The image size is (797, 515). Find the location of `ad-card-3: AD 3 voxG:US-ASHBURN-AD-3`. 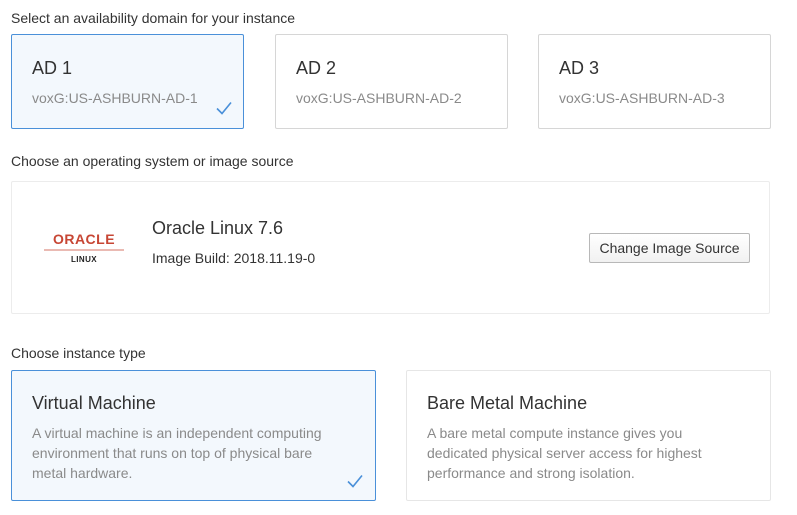

ad-card-3: AD 3 voxG:US-ASHBURN-AD-3 is located at coordinates (654, 81).